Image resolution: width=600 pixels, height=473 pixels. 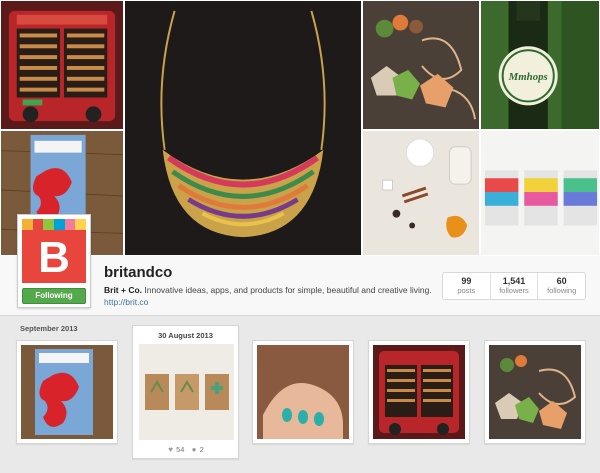 I want to click on svg-text: Mmhops, so click(x=528, y=77).